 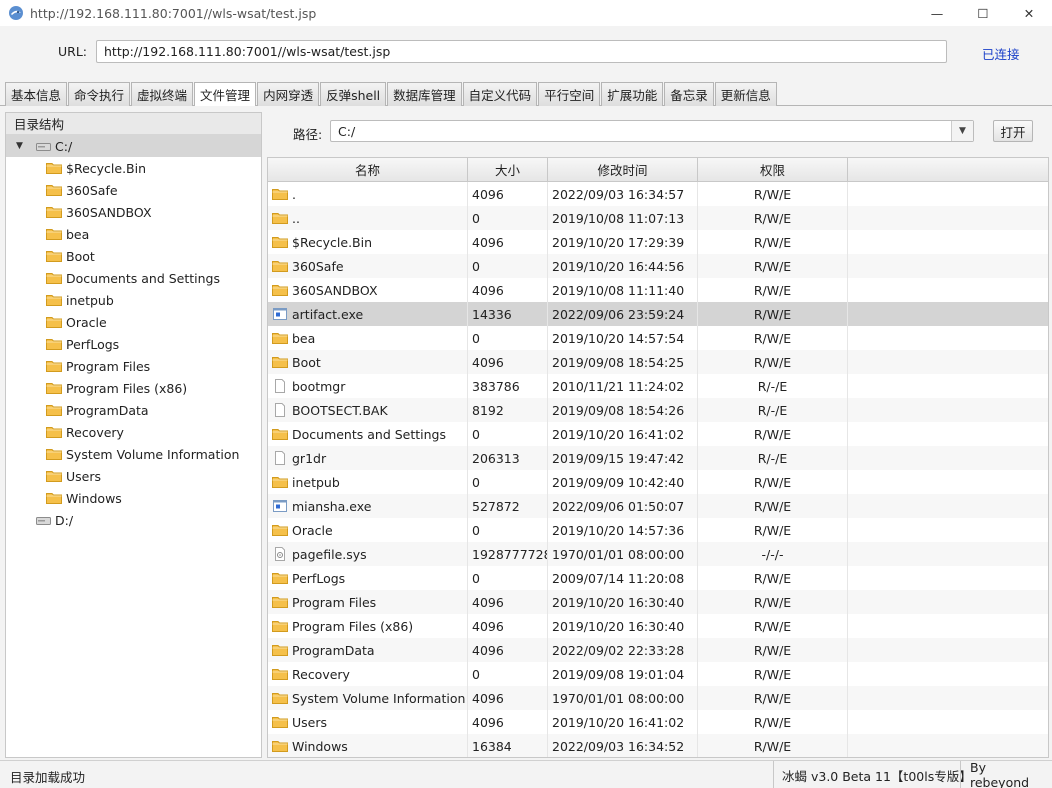 I want to click on dropdown-arrow-icon: ▼, so click(x=962, y=131).